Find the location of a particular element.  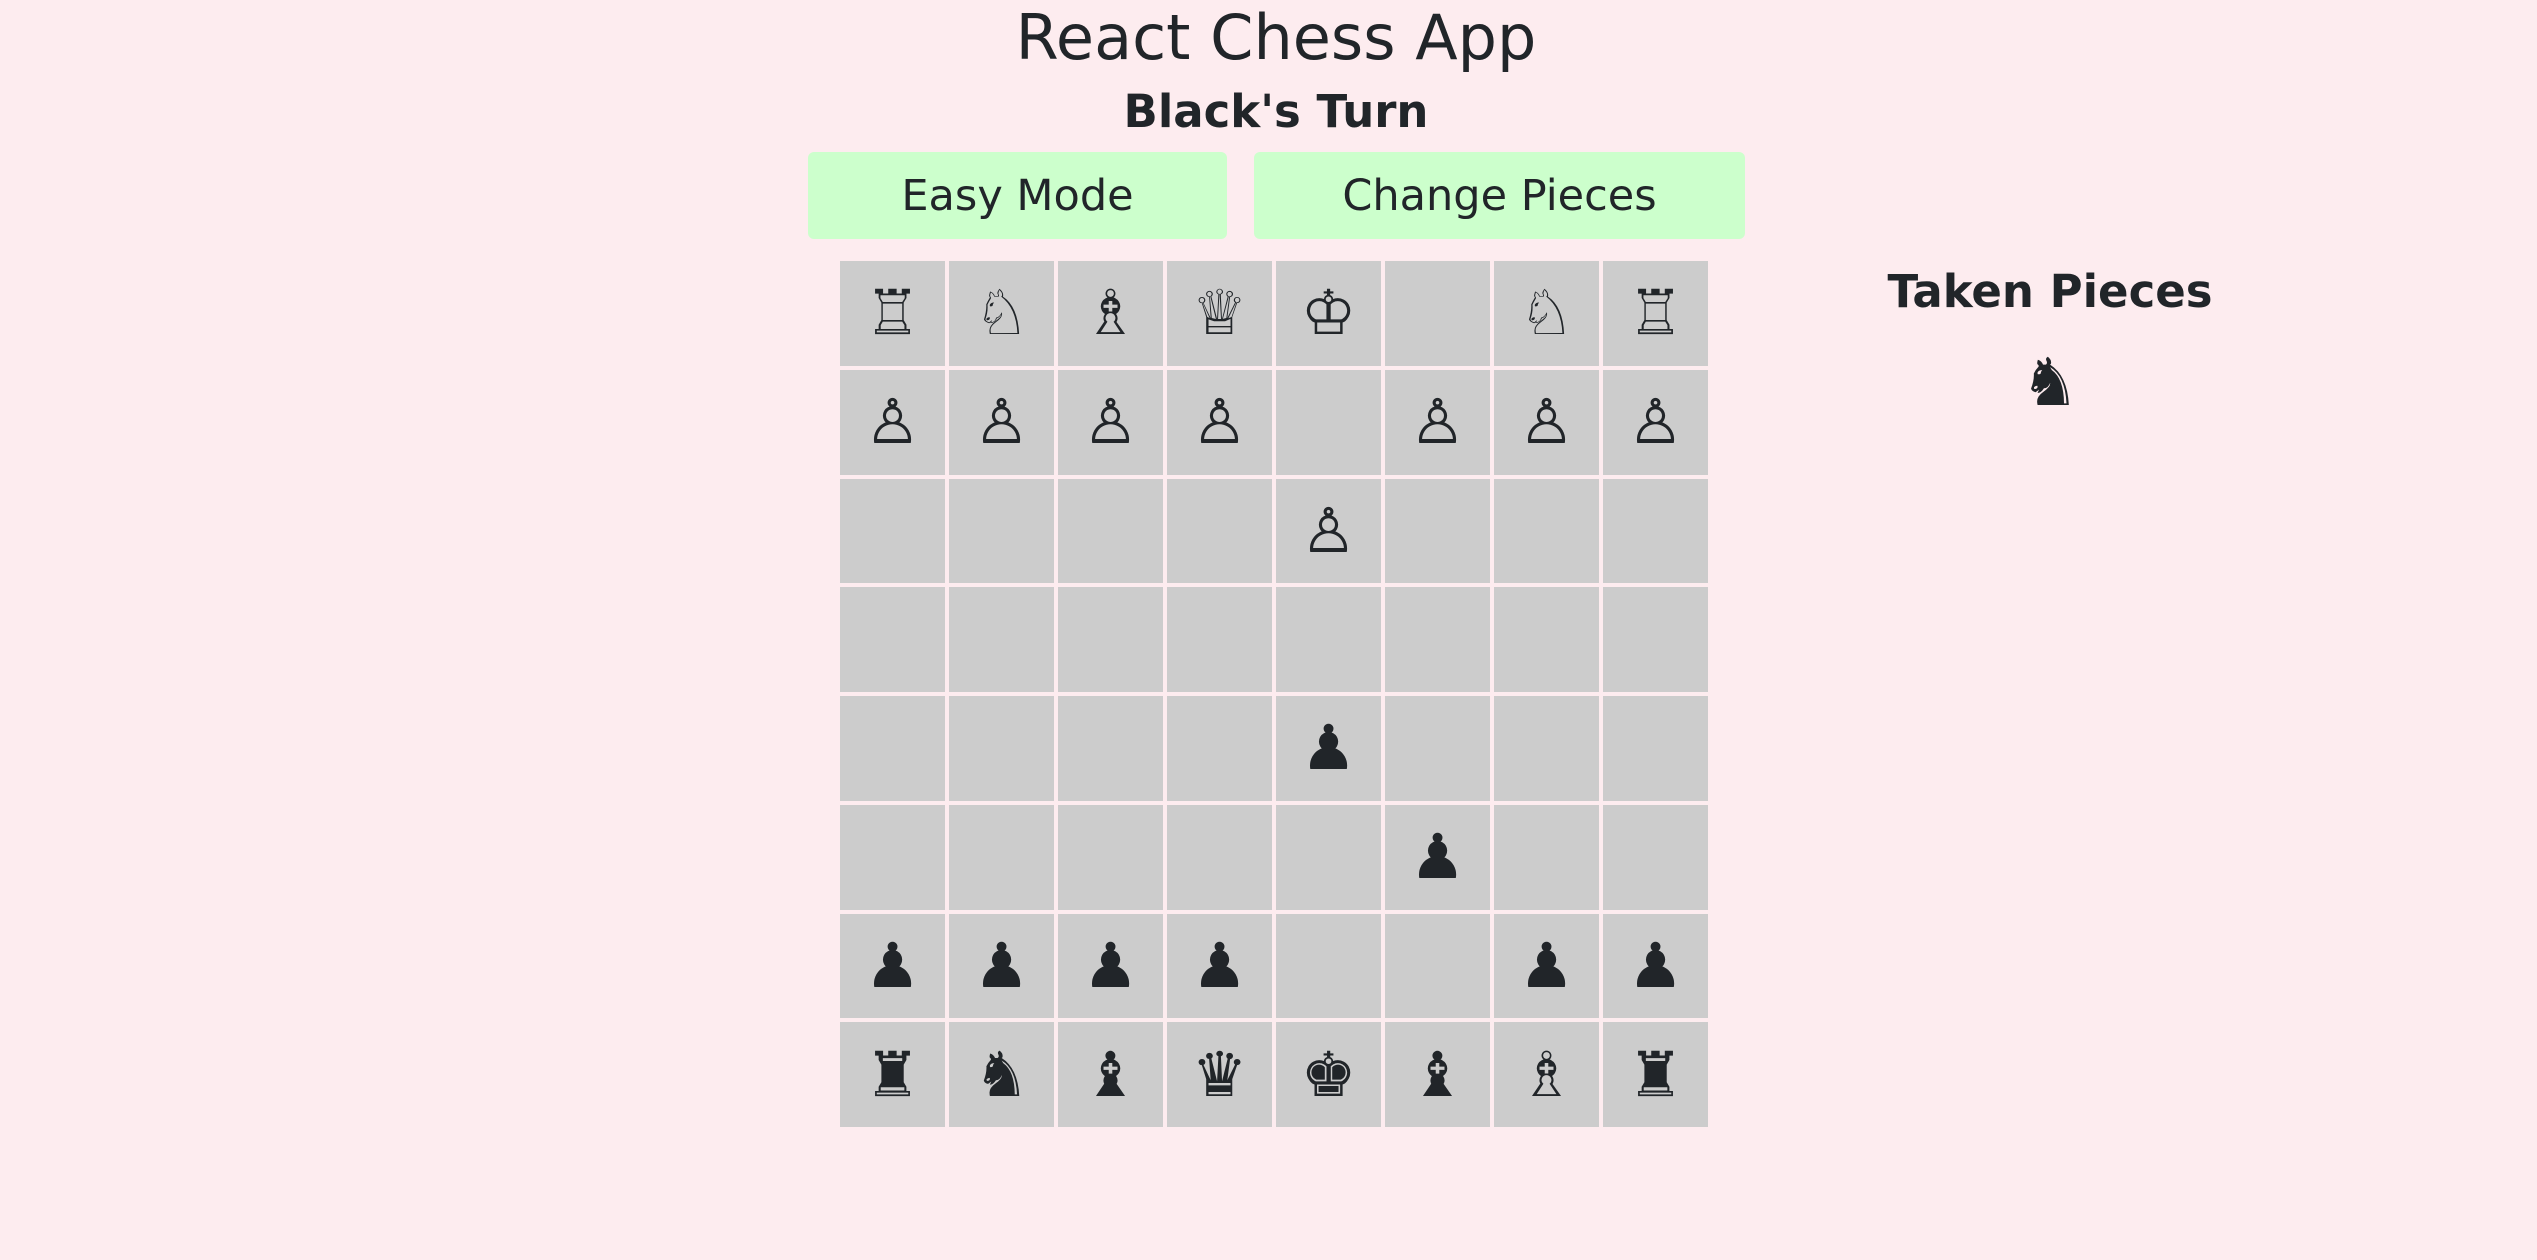

board-square-b2: ♟ is located at coordinates (1001, 966).